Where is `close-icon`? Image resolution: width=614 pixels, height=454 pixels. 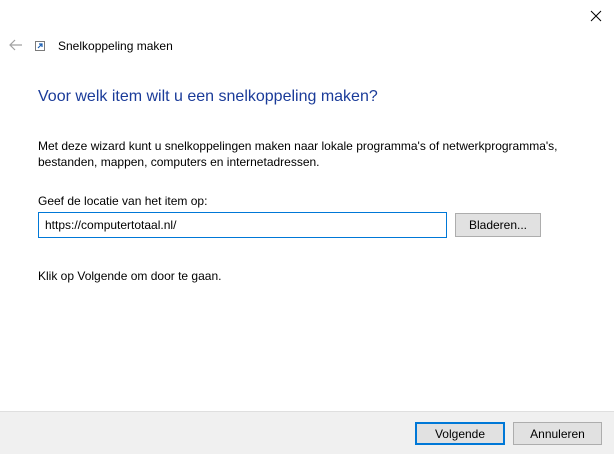 close-icon is located at coordinates (596, 16).